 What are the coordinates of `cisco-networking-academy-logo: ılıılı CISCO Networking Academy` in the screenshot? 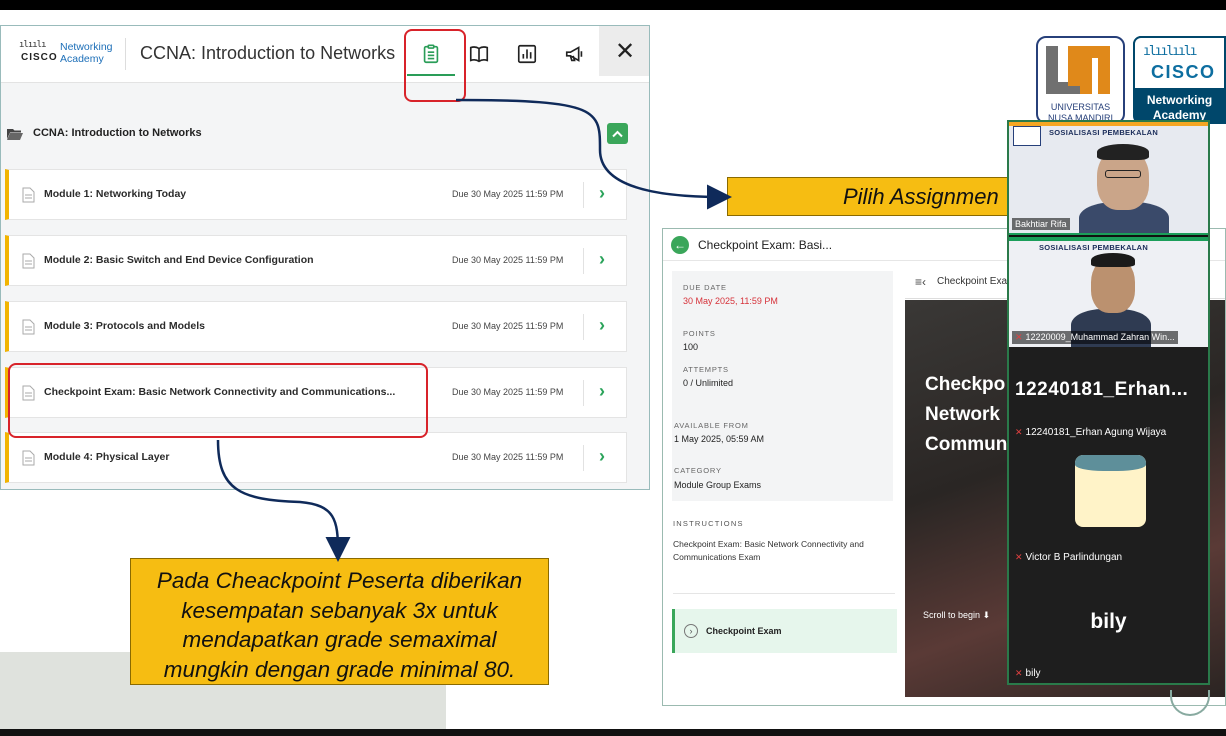 It's located at (67, 53).